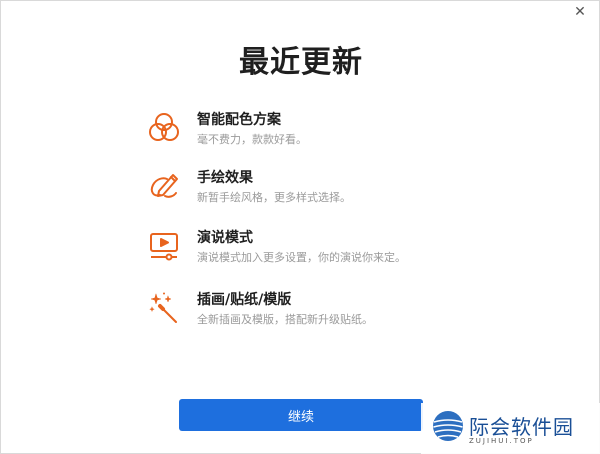 The width and height of the screenshot is (600, 454). Describe the element at coordinates (448, 426) in the screenshot. I see `globe-logo-icon` at that location.